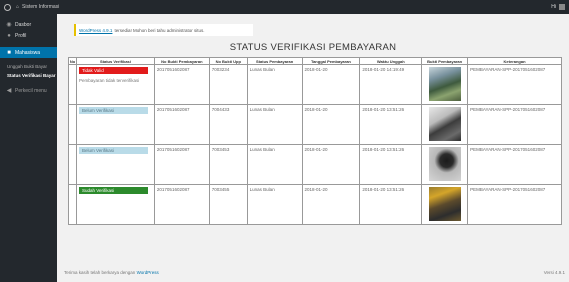  I want to click on cell-upp: 7004433, so click(228, 124).